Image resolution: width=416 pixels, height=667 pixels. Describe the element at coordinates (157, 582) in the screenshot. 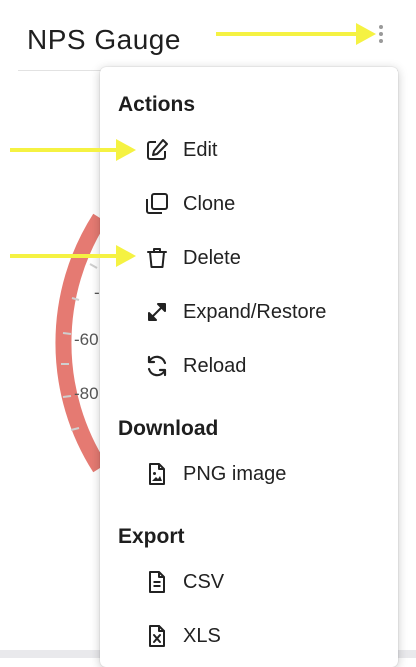

I see `csv-file-icon` at that location.